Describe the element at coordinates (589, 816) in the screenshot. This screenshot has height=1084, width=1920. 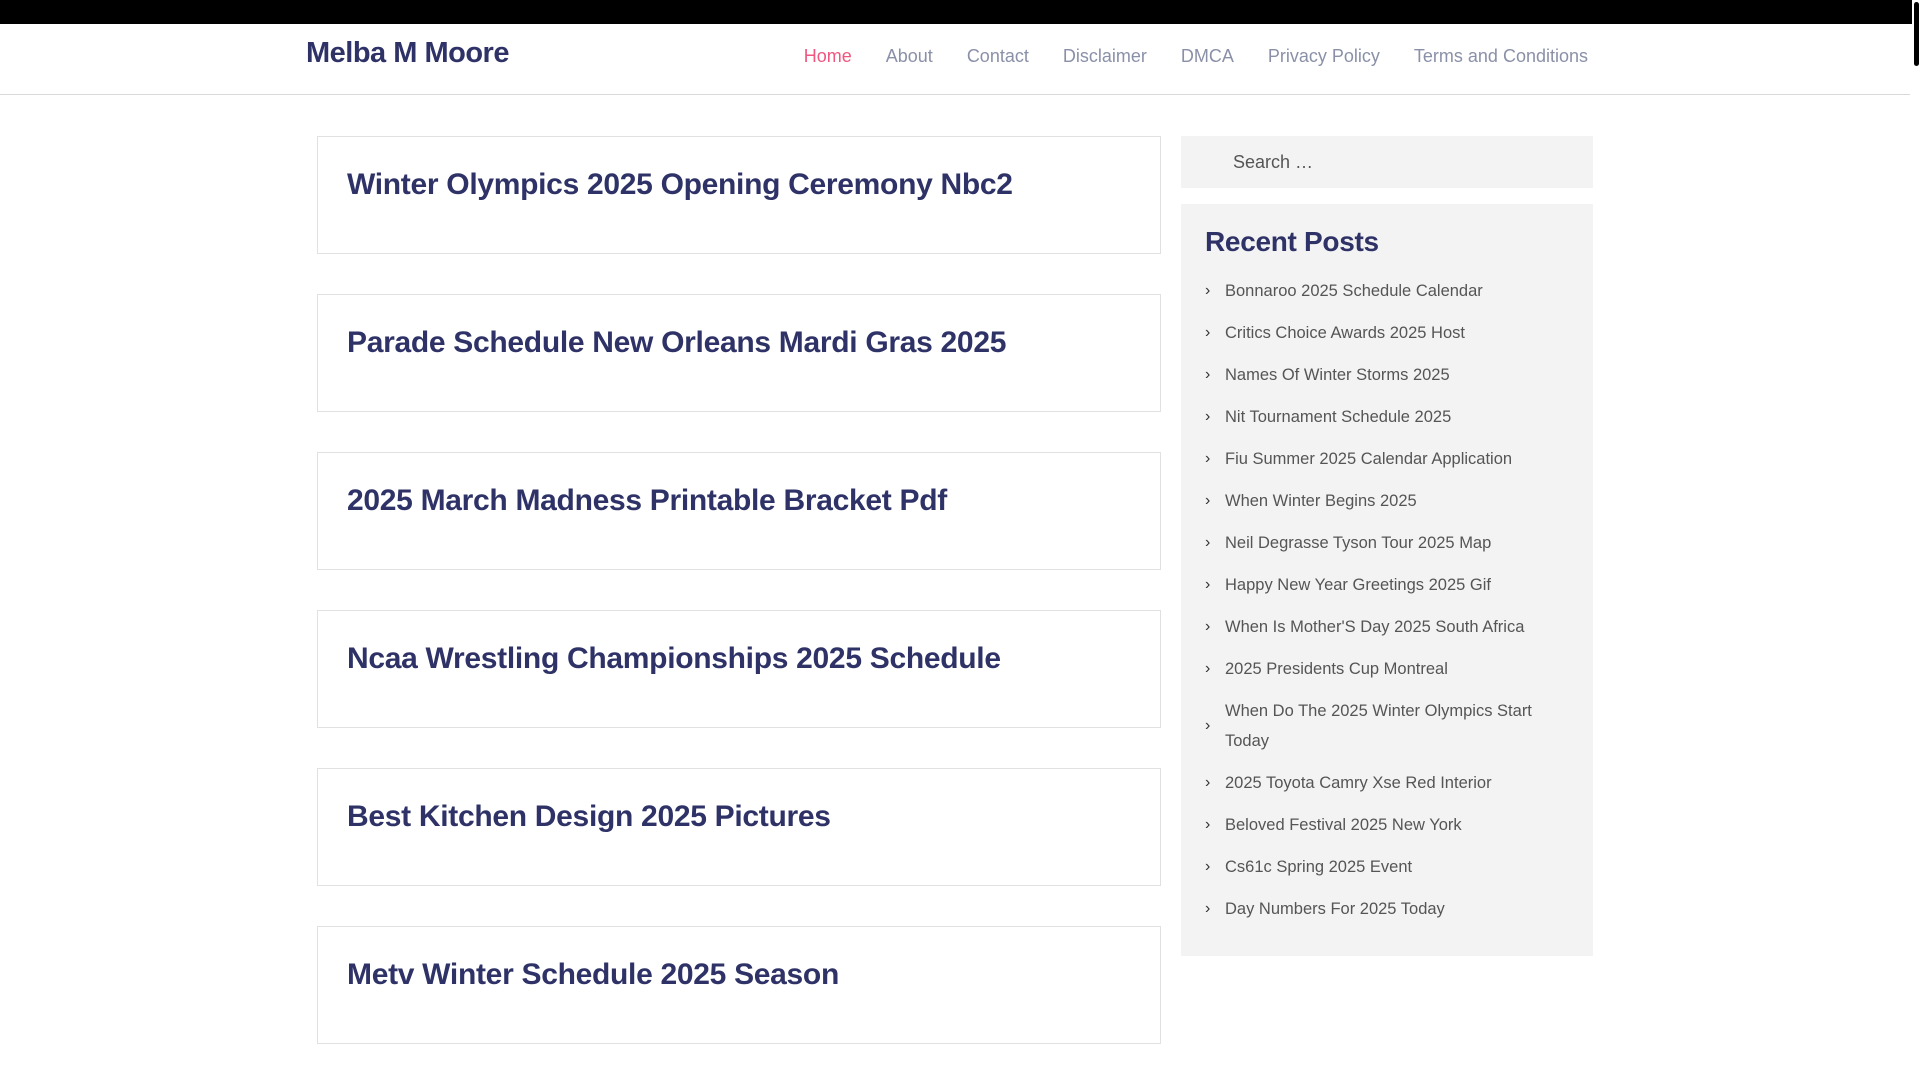
I see `post-title: Best Kitchen Design 2025 Pictures` at that location.